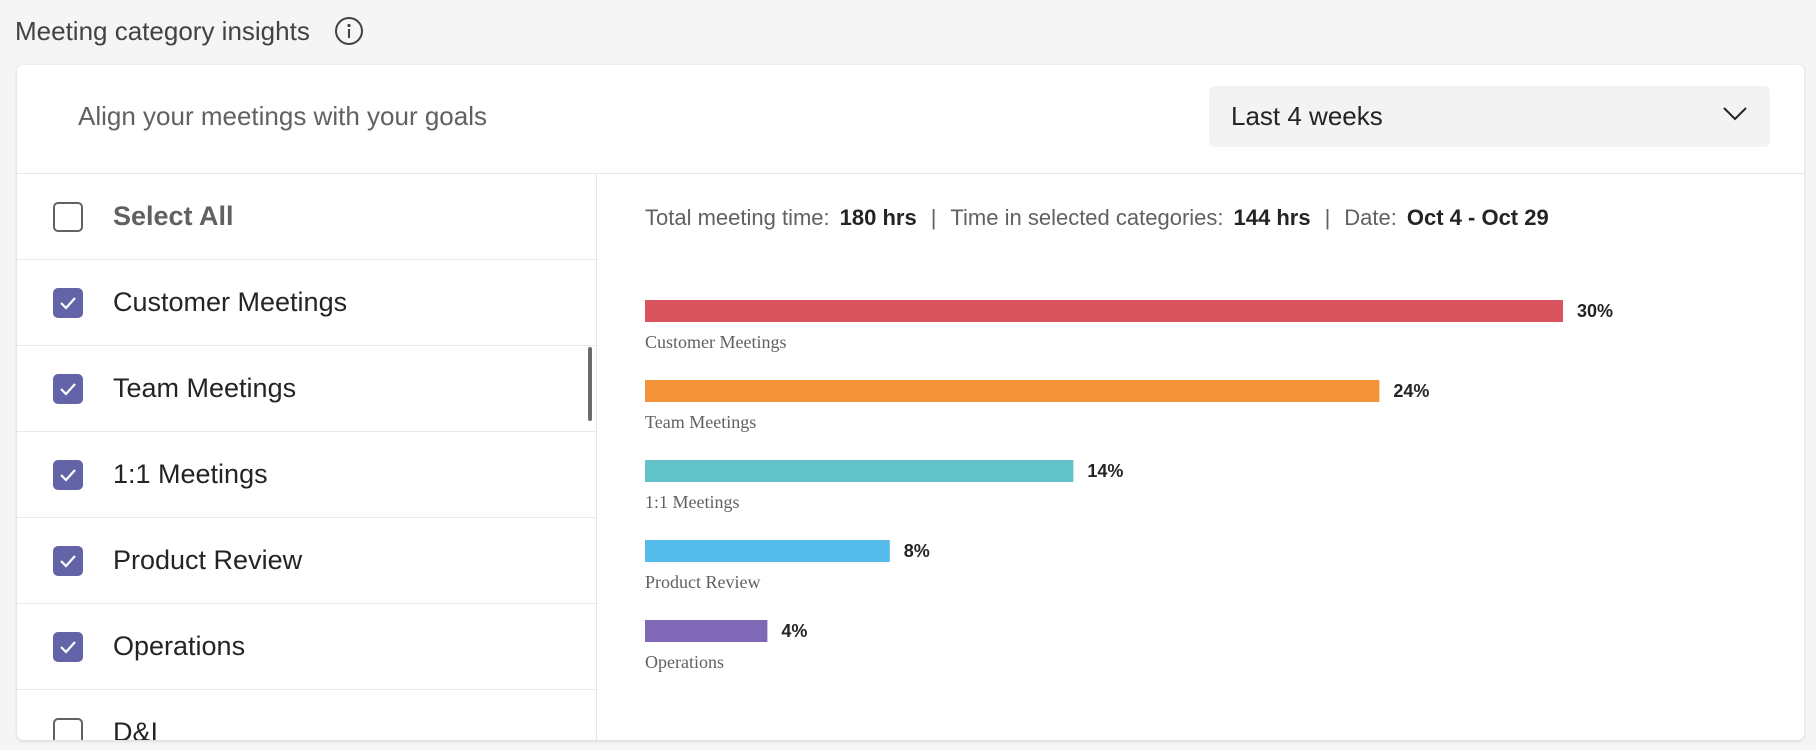 The height and width of the screenshot is (750, 1816). I want to click on bar-value-label: 4%, so click(794, 631).